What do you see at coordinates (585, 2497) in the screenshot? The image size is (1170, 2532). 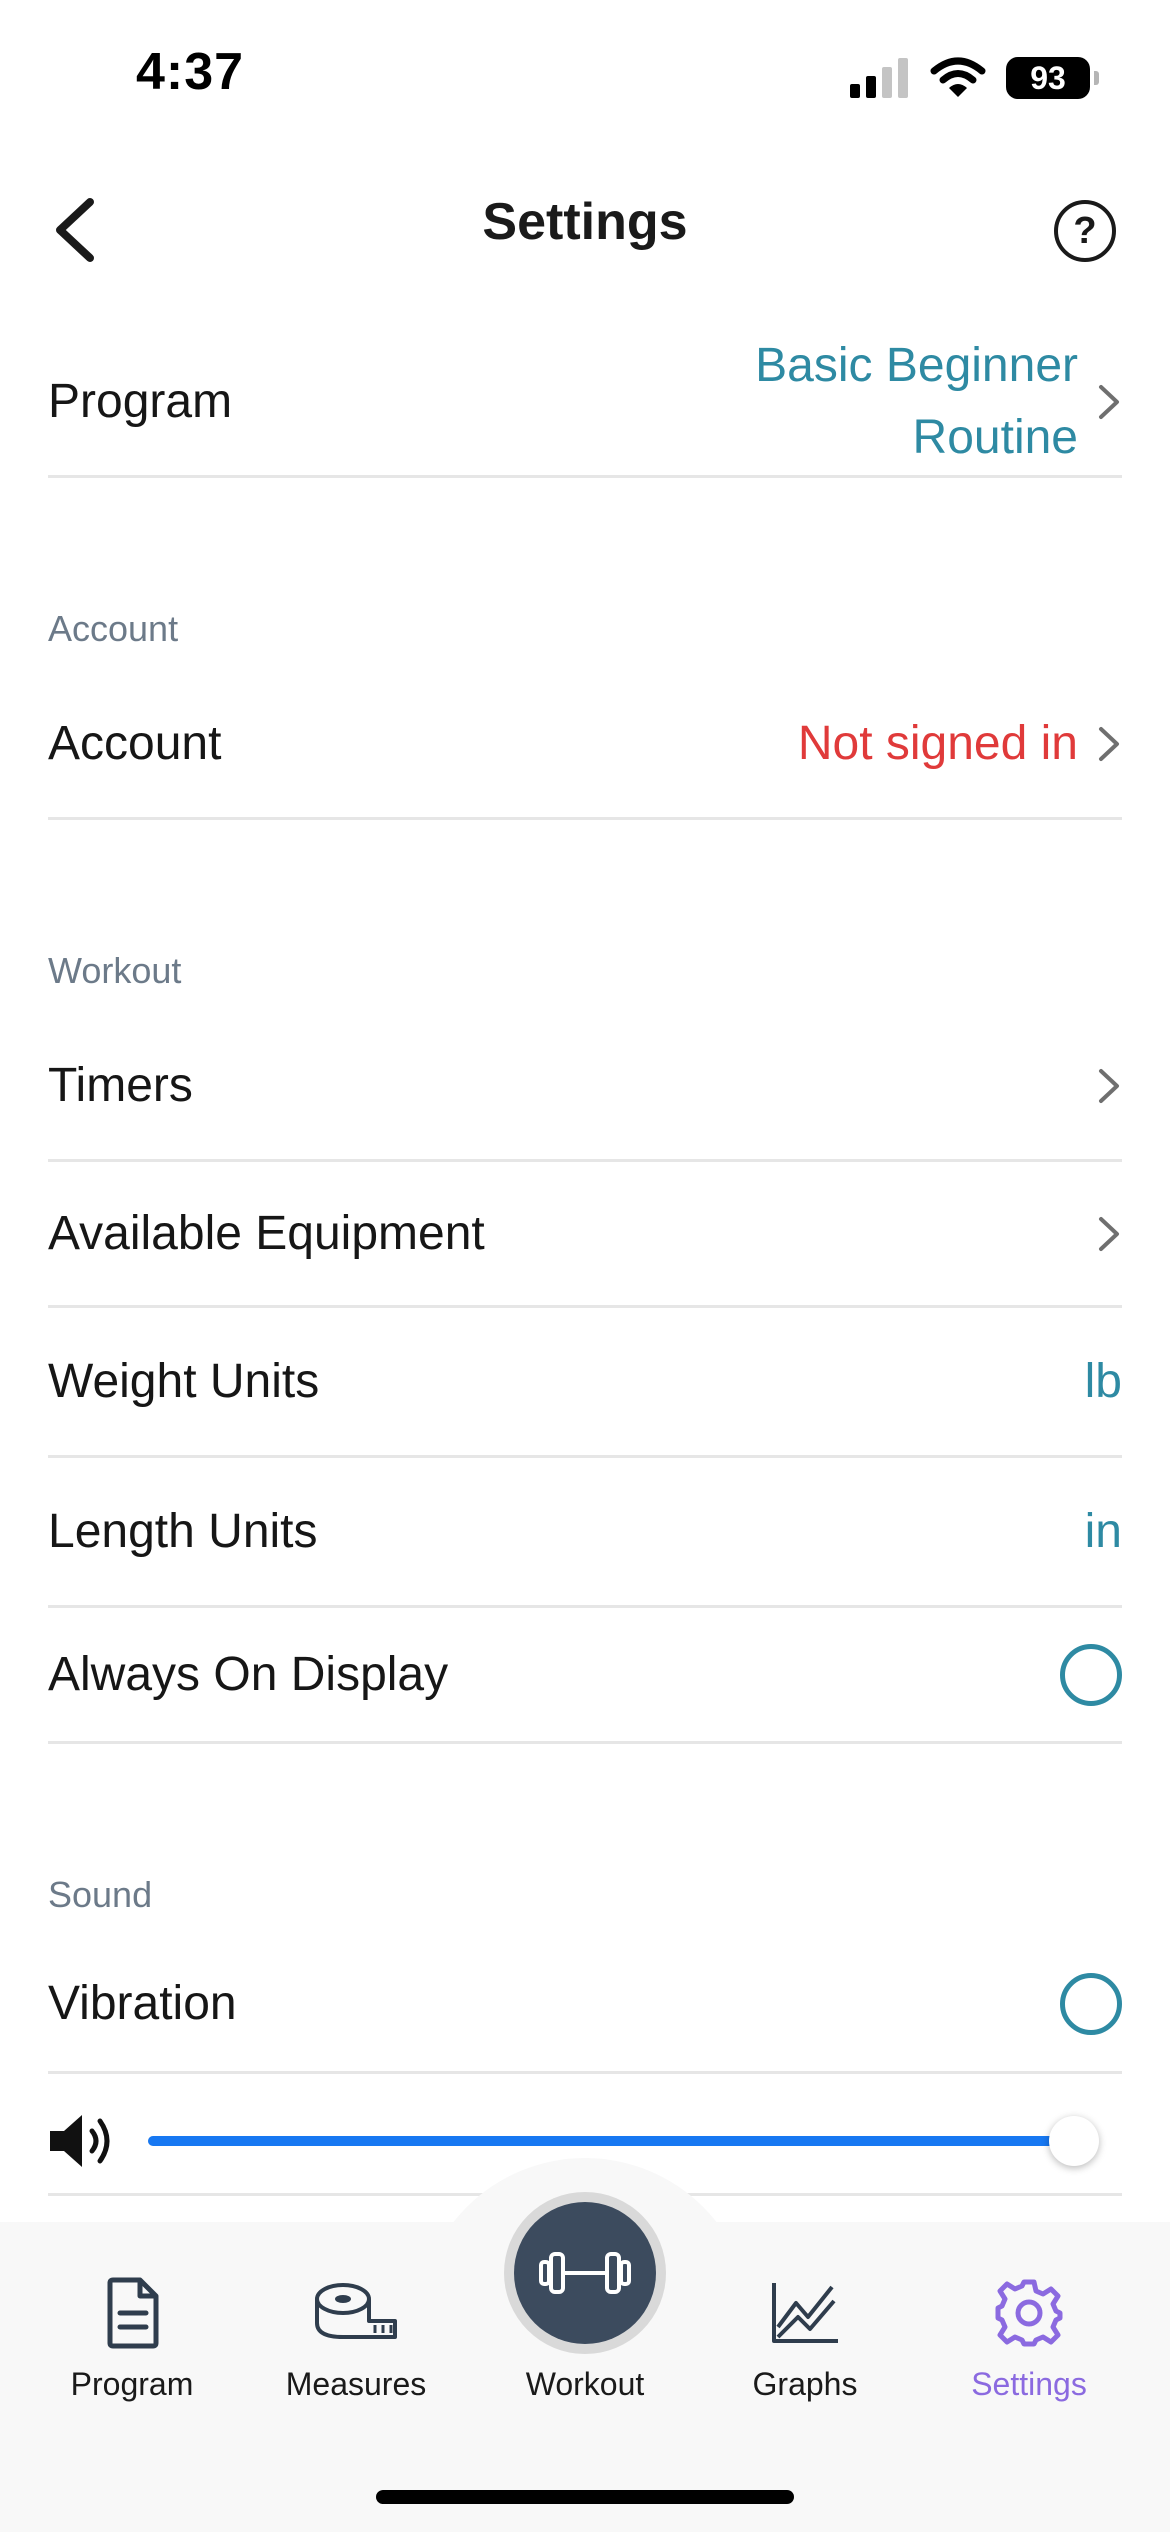 I see `home-indicator` at bounding box center [585, 2497].